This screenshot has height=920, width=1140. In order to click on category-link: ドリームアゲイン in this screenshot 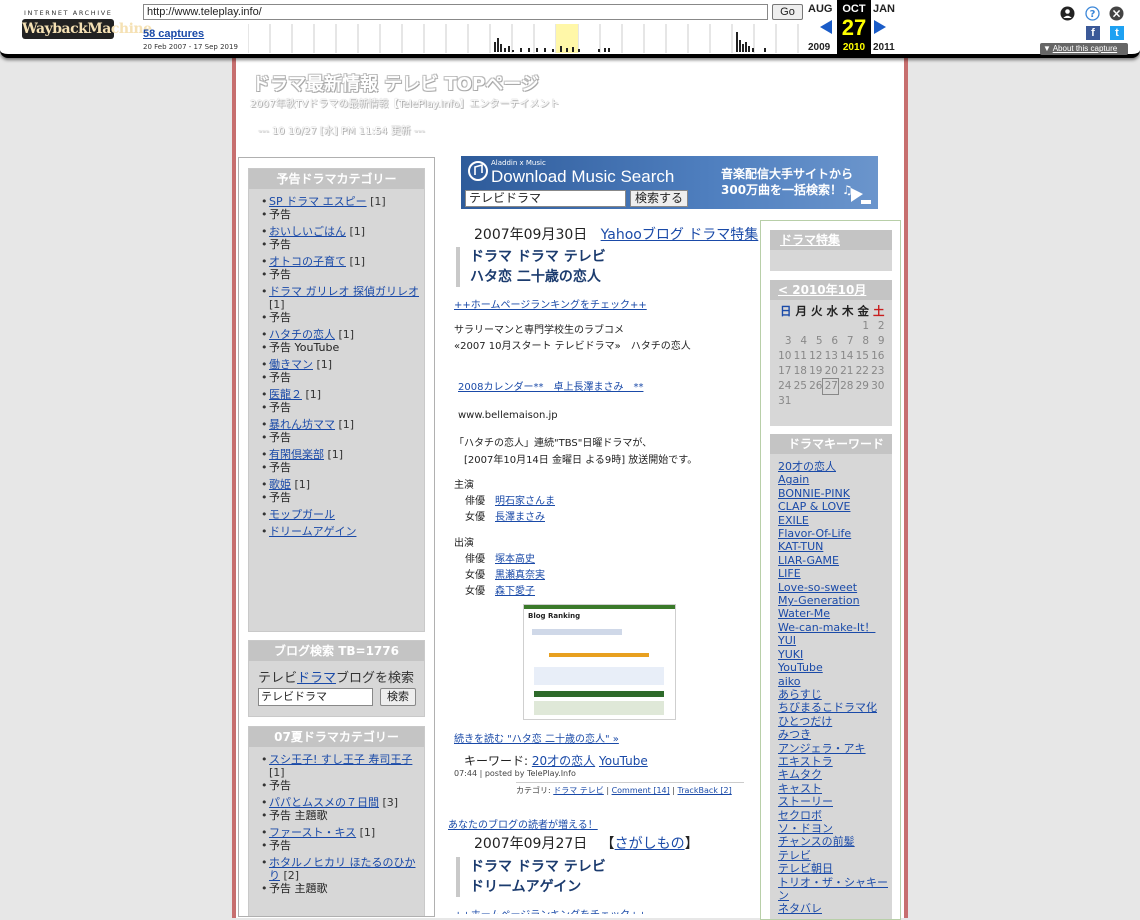, I will do `click(312, 531)`.